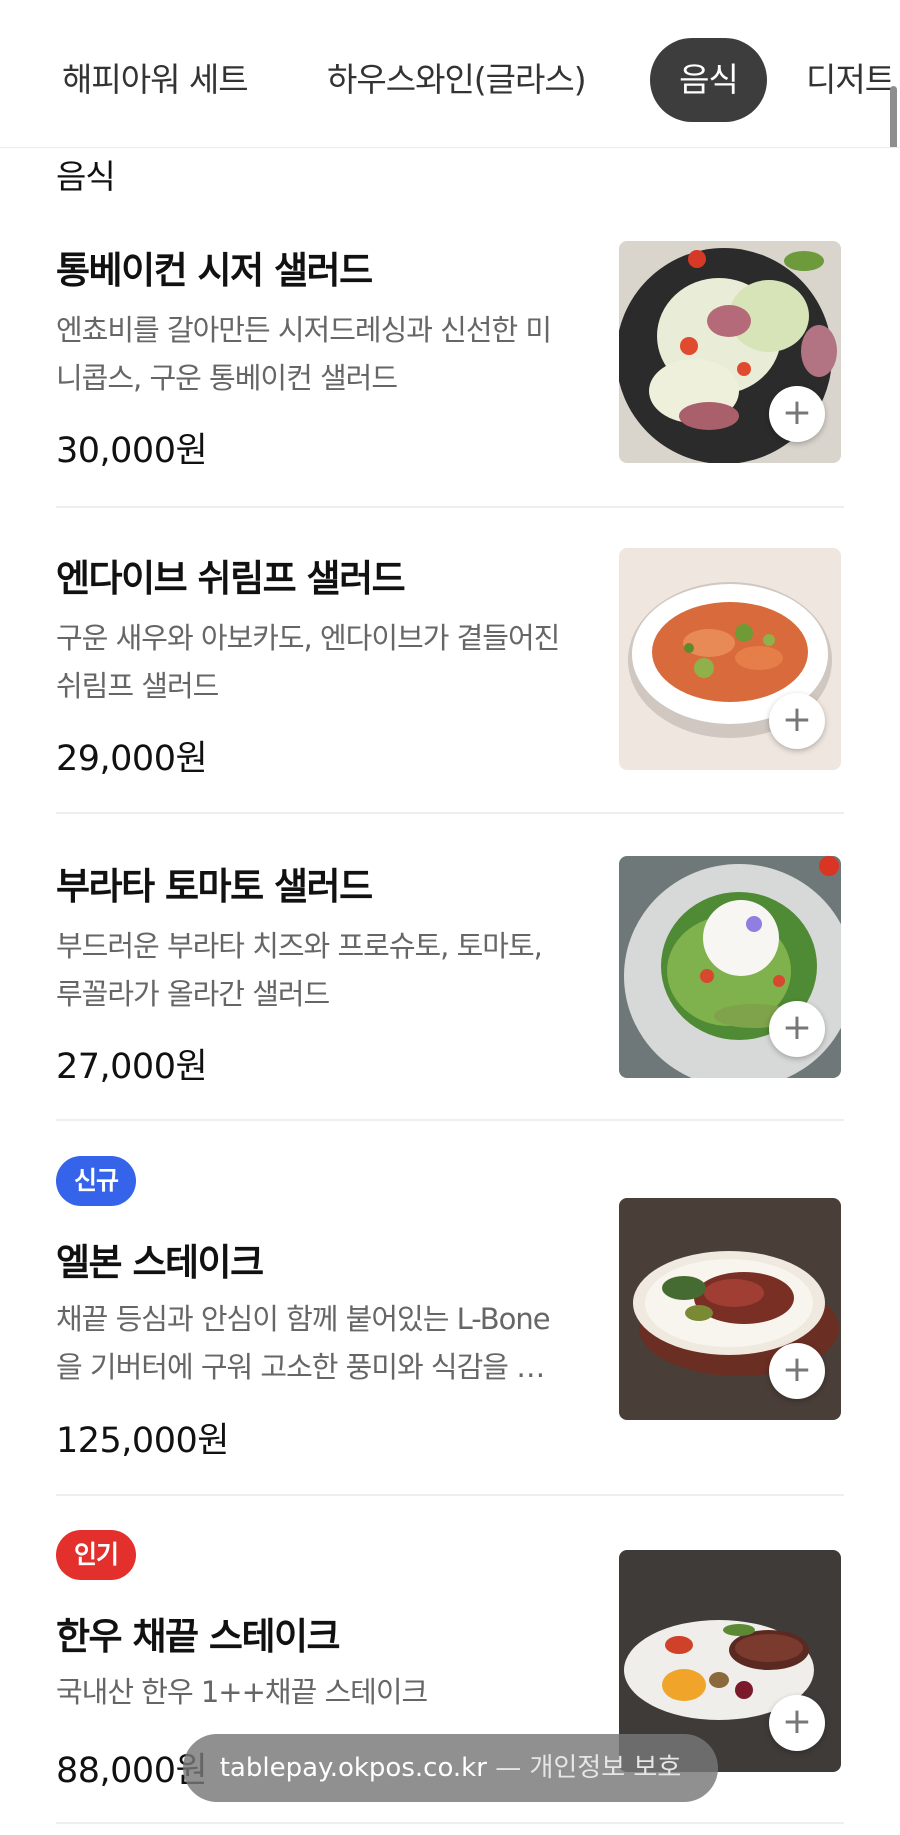  Describe the element at coordinates (193, 994) in the screenshot. I see `menu-item-description-line: 루꼴라가 올라간 샐러드` at that location.